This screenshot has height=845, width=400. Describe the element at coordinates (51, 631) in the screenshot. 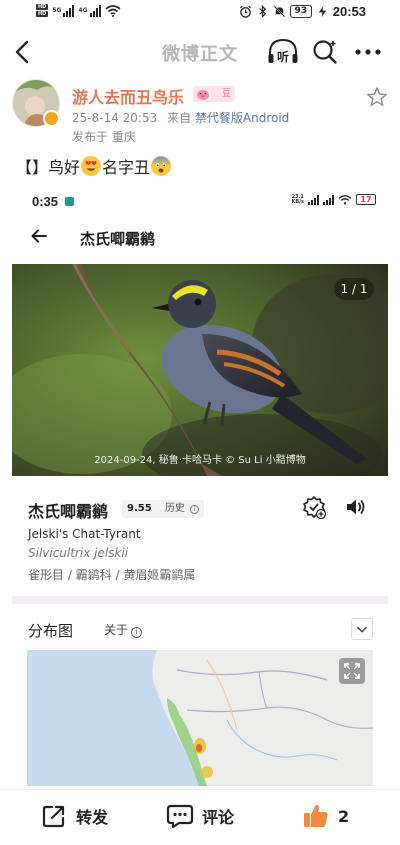

I see `distribution-title: 分布图` at that location.